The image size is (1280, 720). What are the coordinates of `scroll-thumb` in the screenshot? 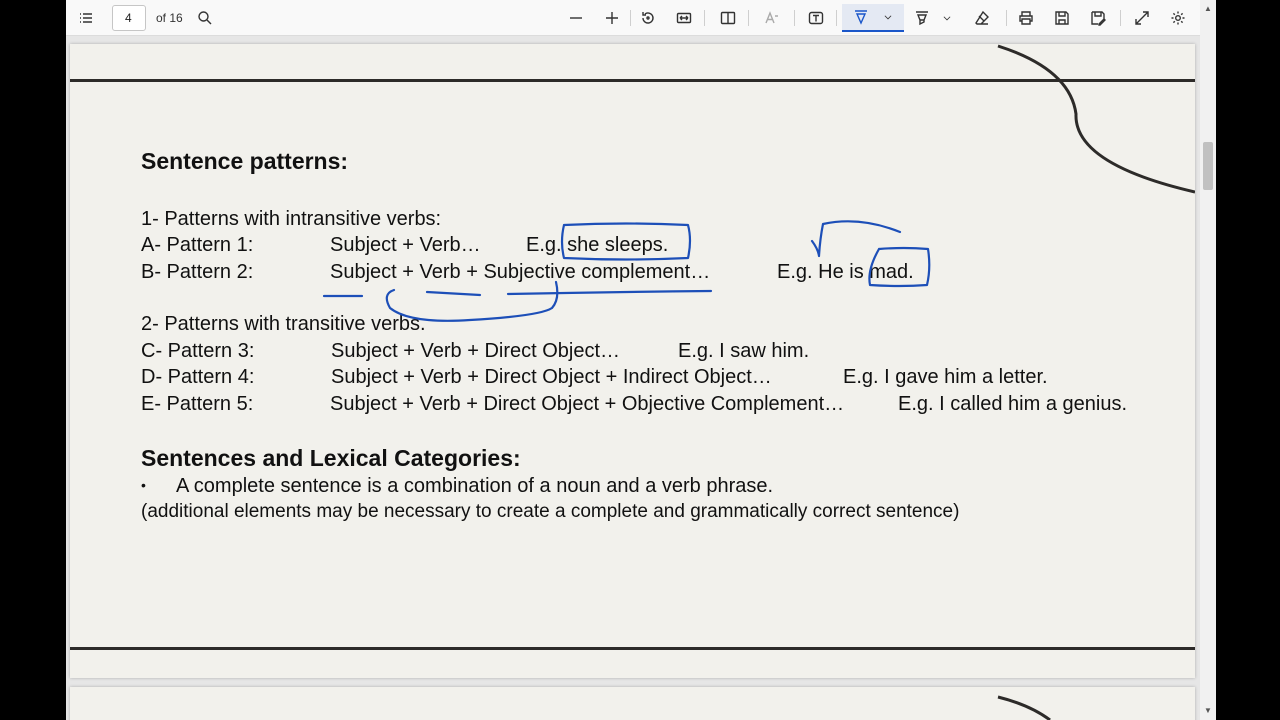 It's located at (1208, 166).